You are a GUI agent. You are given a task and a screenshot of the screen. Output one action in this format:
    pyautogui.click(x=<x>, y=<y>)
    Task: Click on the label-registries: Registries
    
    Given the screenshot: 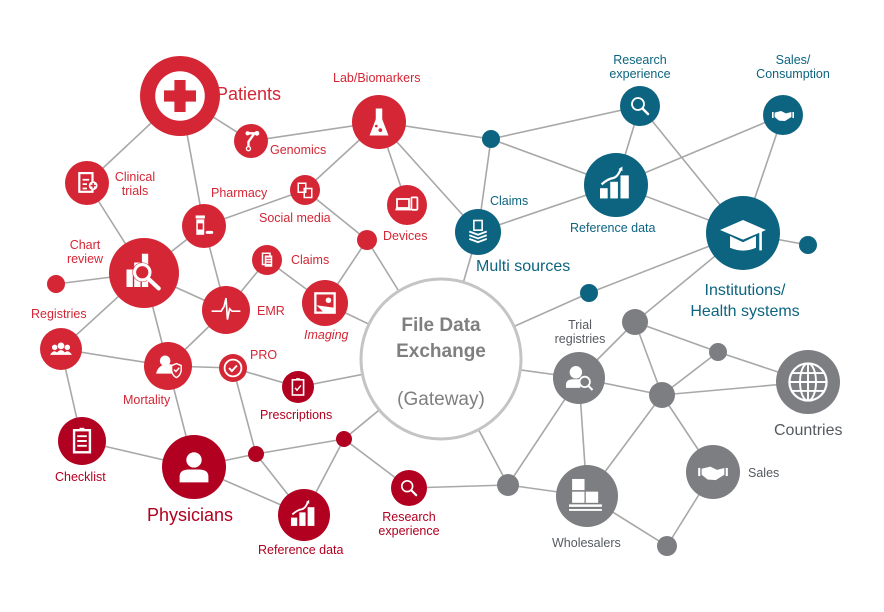 What is the action you would take?
    pyautogui.click(x=59, y=314)
    